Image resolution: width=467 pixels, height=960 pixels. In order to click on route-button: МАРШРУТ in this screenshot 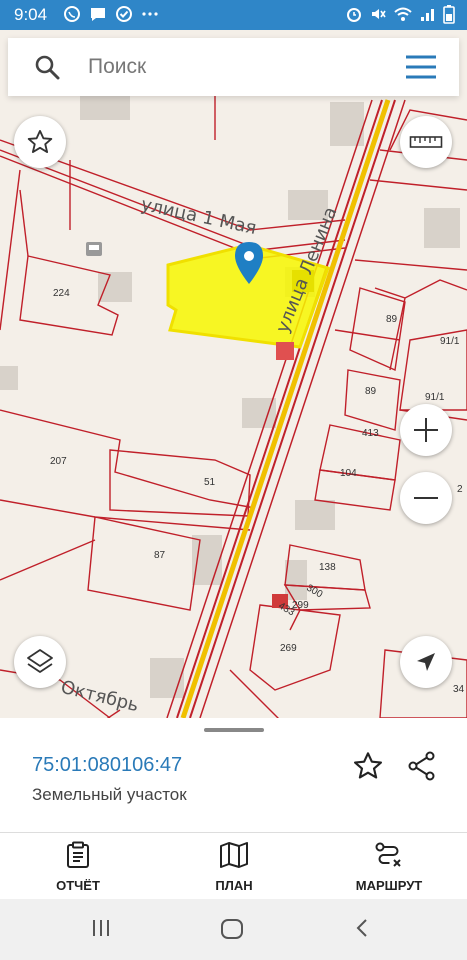, I will do `click(389, 867)`.